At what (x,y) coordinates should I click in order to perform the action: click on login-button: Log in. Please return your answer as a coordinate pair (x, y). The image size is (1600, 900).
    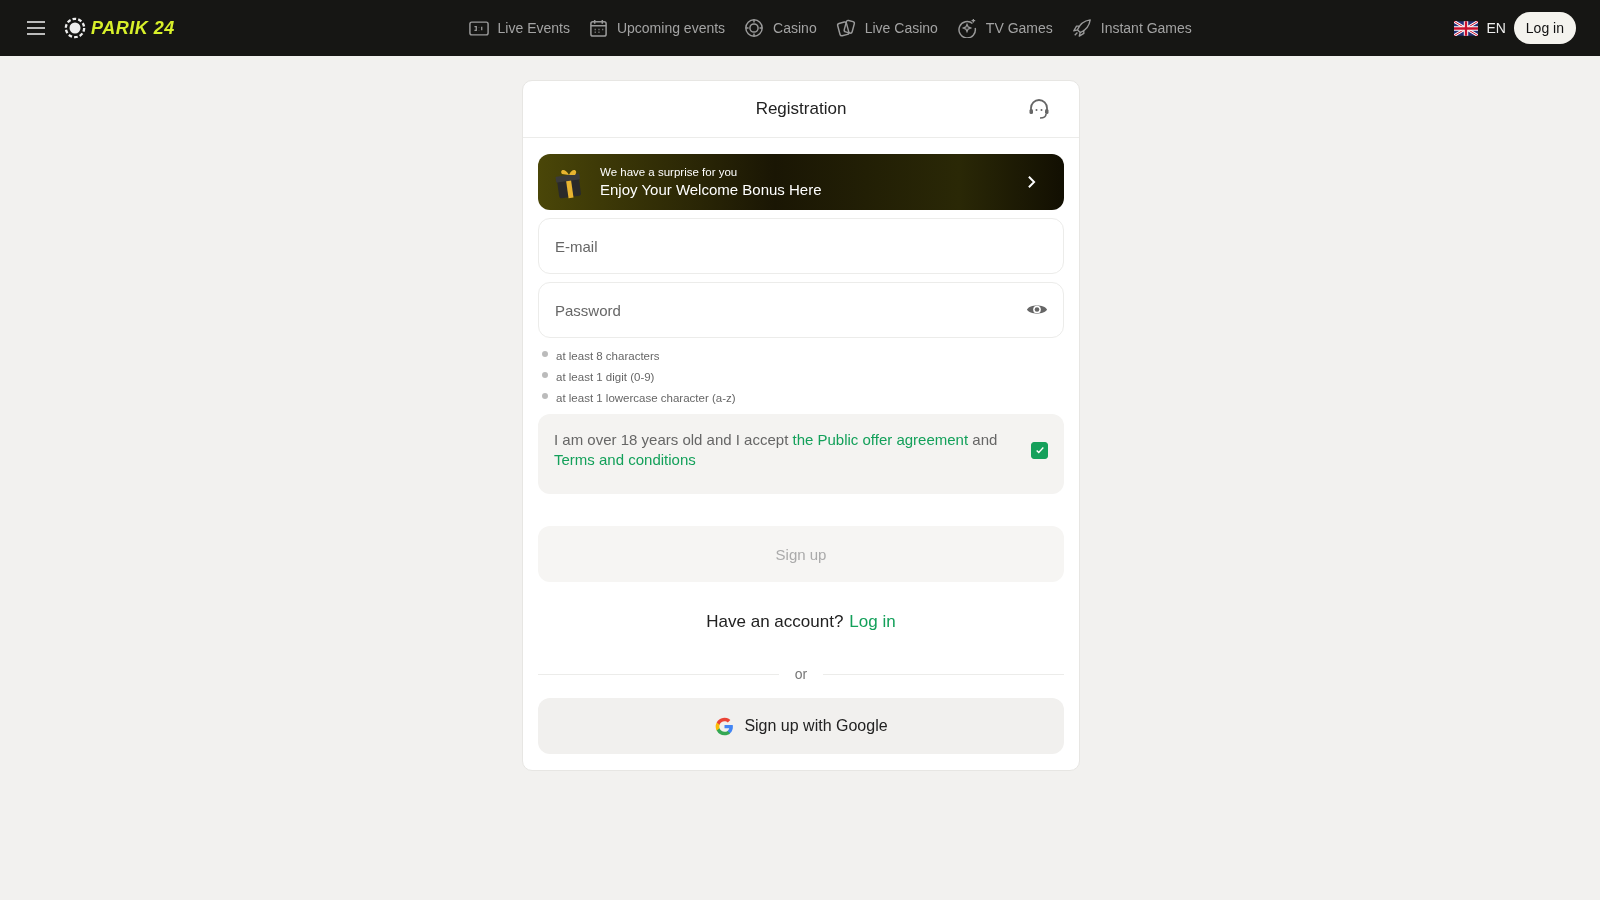
    Looking at the image, I should click on (1544, 28).